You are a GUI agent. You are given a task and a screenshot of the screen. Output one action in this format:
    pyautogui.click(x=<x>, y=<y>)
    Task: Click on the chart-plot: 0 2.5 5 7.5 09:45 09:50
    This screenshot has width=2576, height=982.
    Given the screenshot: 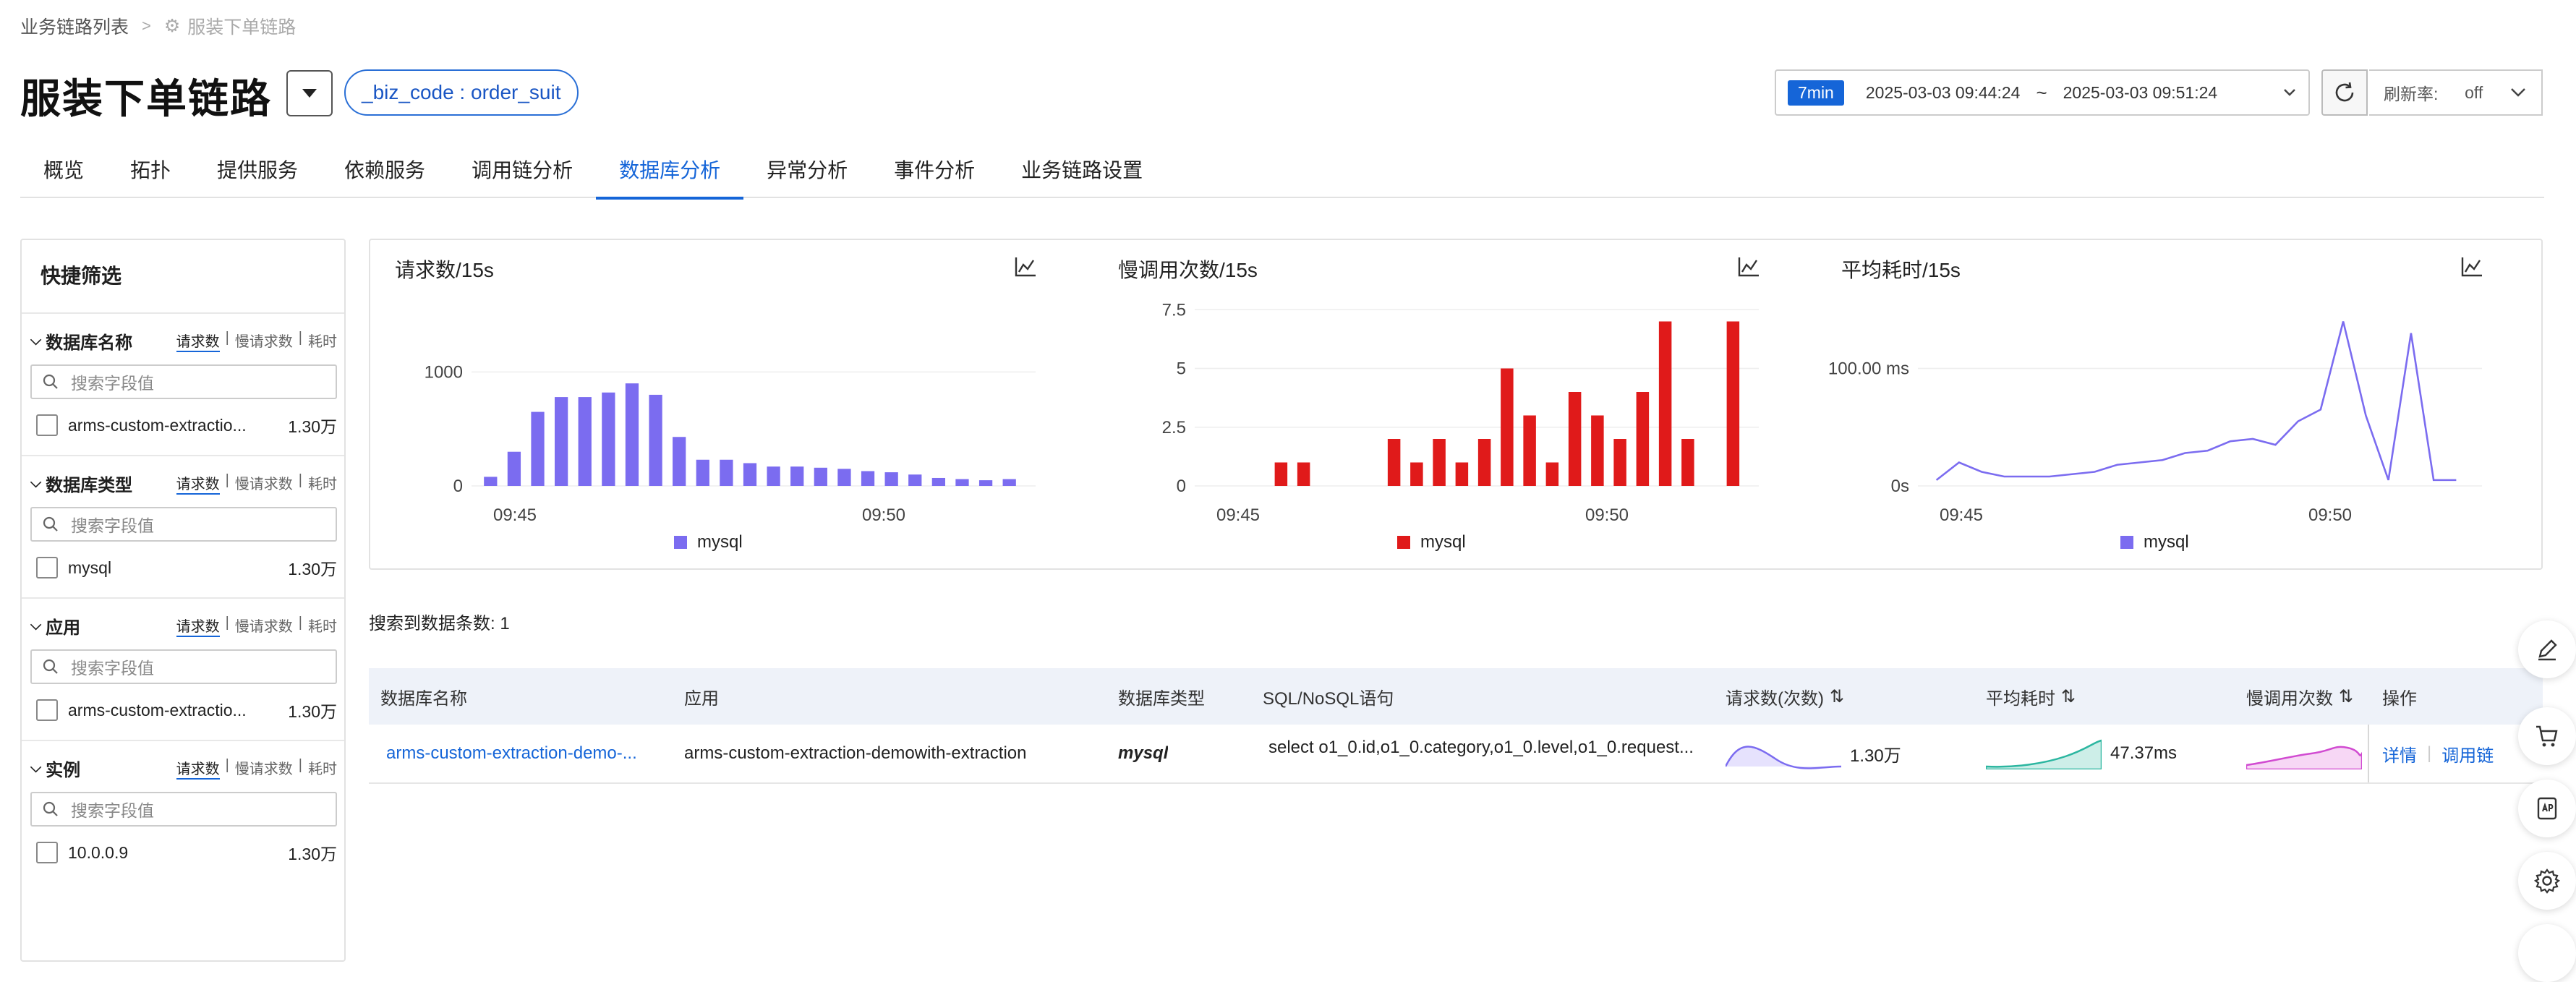 What is the action you would take?
    pyautogui.click(x=1460, y=411)
    